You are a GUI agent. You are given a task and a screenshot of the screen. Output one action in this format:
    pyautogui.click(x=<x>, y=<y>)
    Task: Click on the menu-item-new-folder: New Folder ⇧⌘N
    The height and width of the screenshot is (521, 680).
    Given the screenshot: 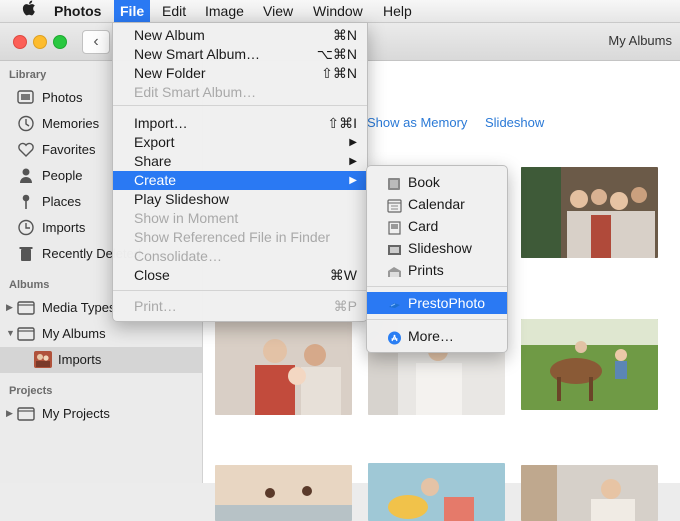 What is the action you would take?
    pyautogui.click(x=240, y=73)
    